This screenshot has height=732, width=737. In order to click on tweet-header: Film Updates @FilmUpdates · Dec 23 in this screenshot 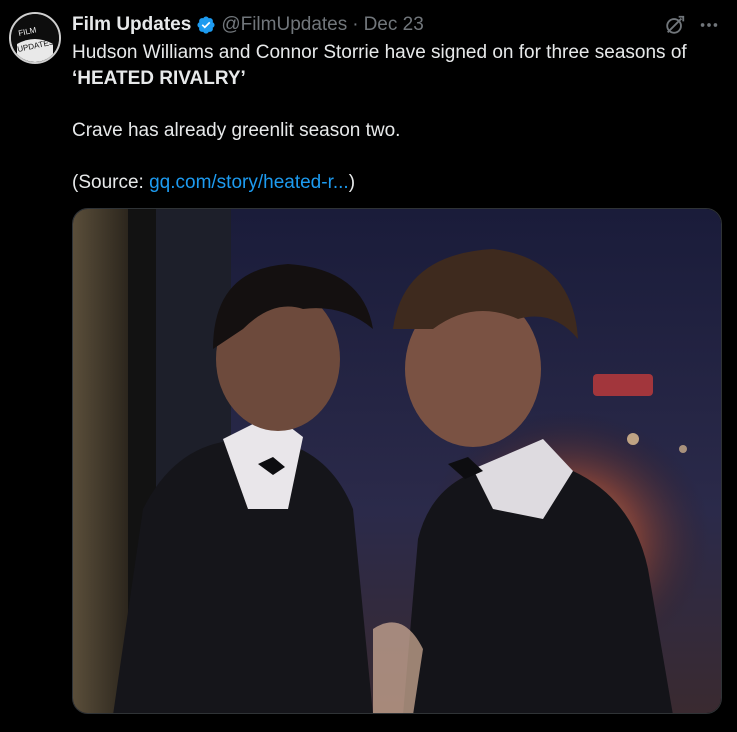, I will do `click(248, 25)`.